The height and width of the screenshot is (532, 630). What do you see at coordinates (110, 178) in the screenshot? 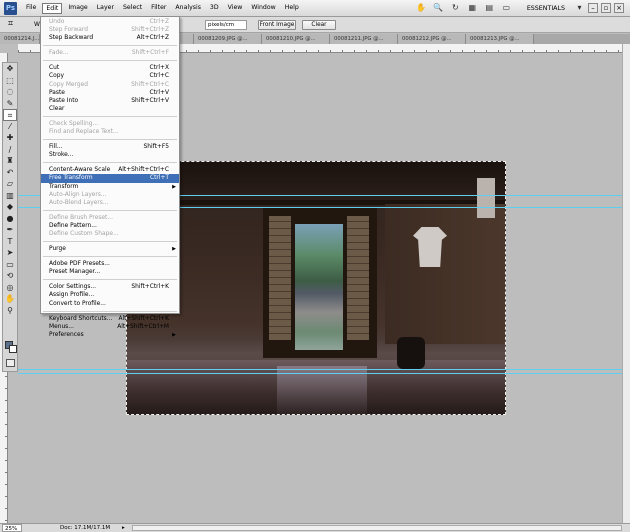
I see `menu-item-free-transform: Free Transform Ctrl+T` at bounding box center [110, 178].